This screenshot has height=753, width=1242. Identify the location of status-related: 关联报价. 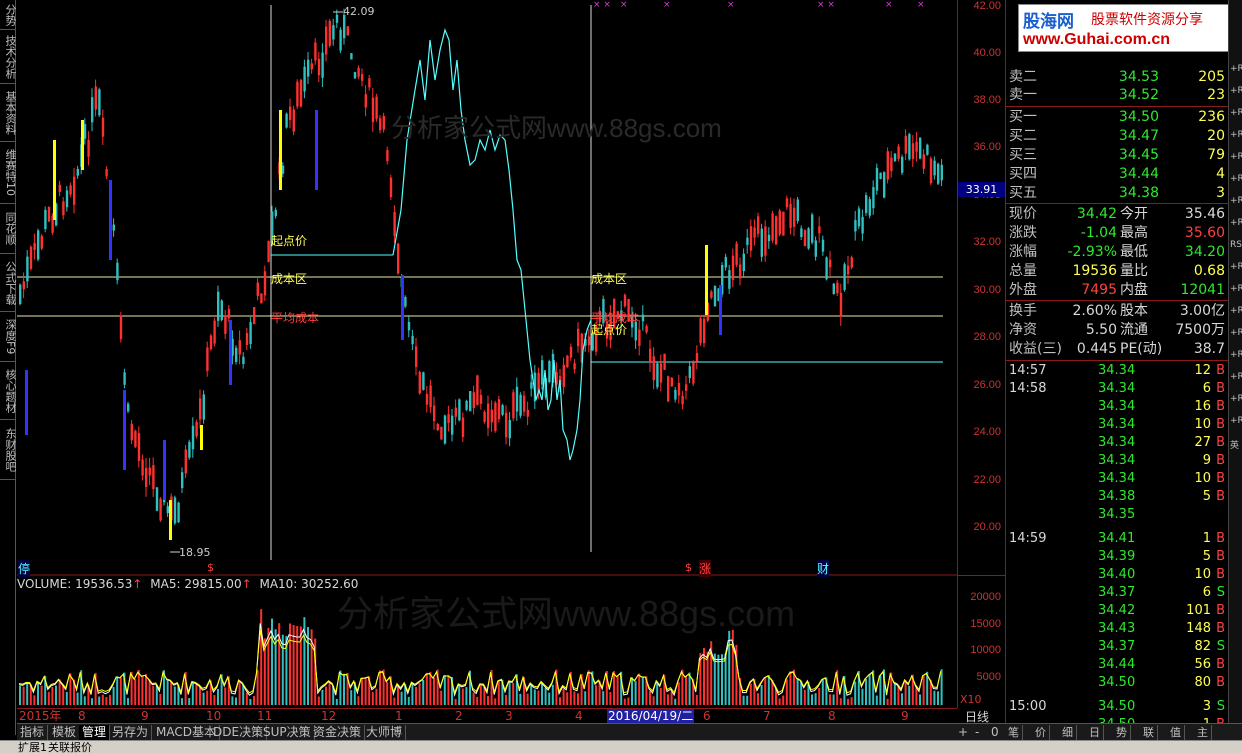
(70, 747).